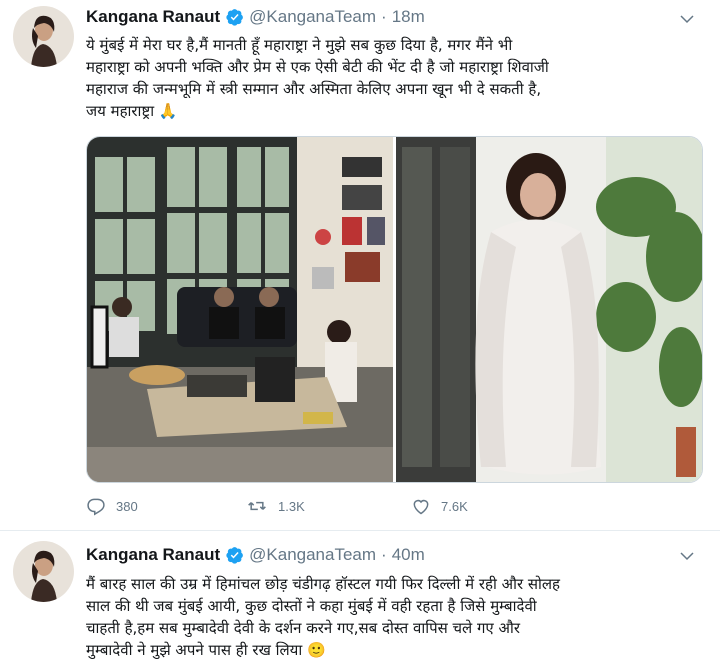  Describe the element at coordinates (291, 506) in the screenshot. I see `retweet-count: 1.3K` at that location.